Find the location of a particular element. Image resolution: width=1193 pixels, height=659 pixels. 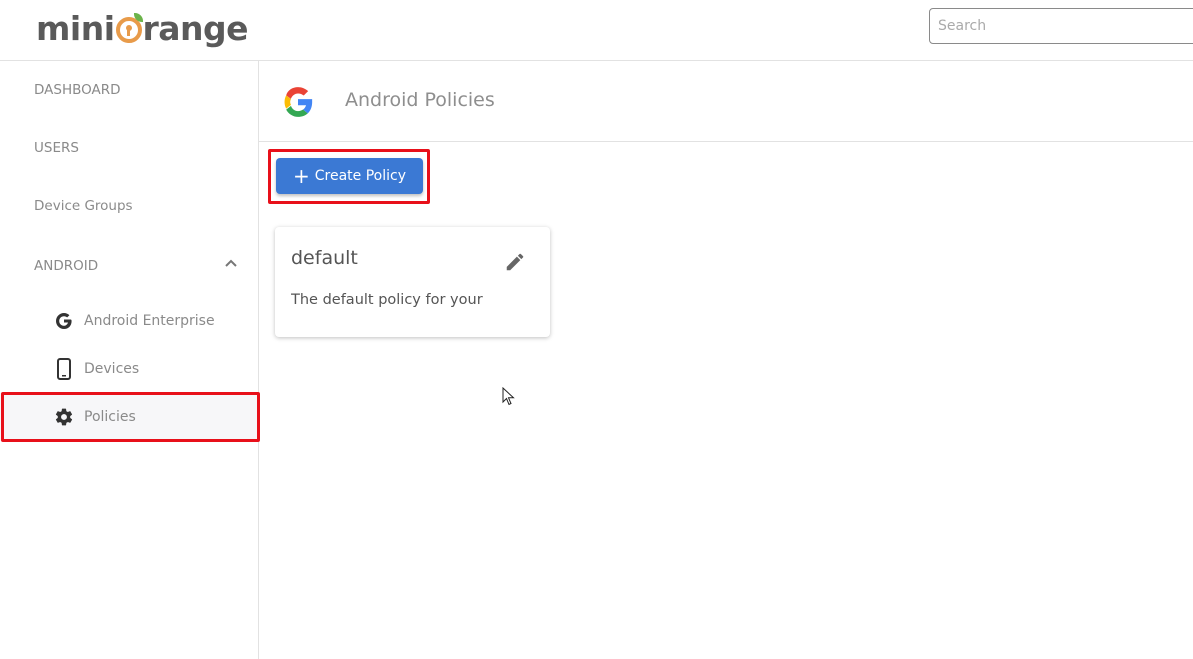

sidebar-item-device-groups: Device Groups is located at coordinates (129, 206).